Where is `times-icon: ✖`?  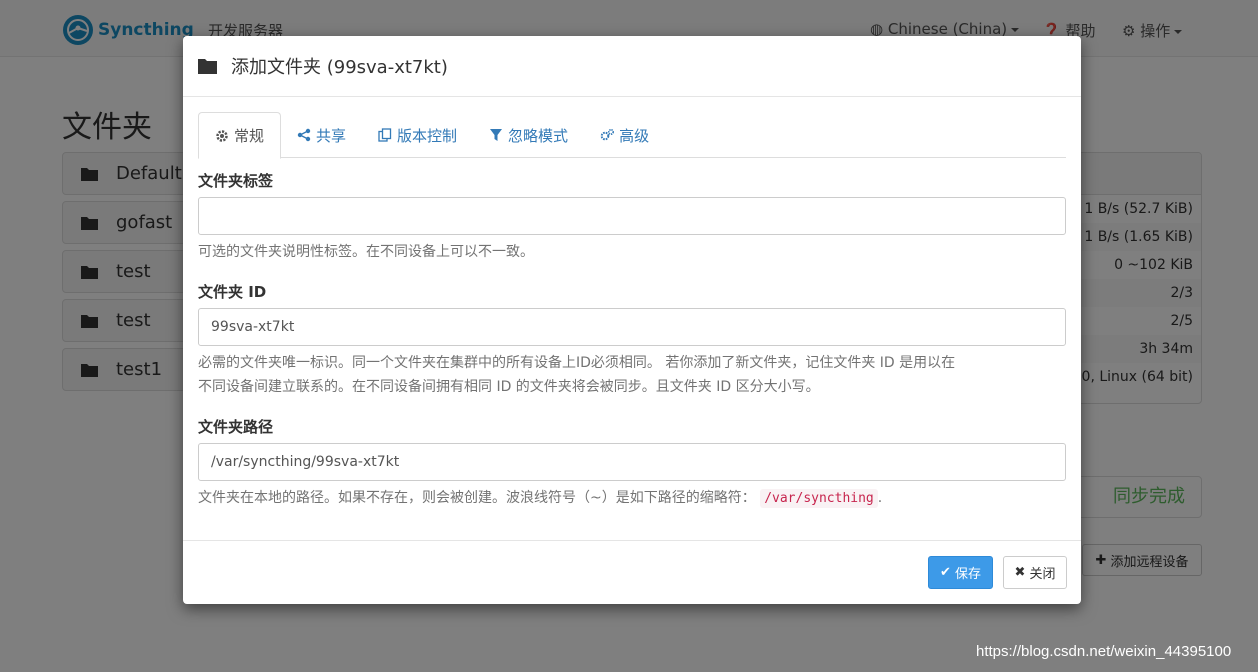 times-icon: ✖ is located at coordinates (1020, 572).